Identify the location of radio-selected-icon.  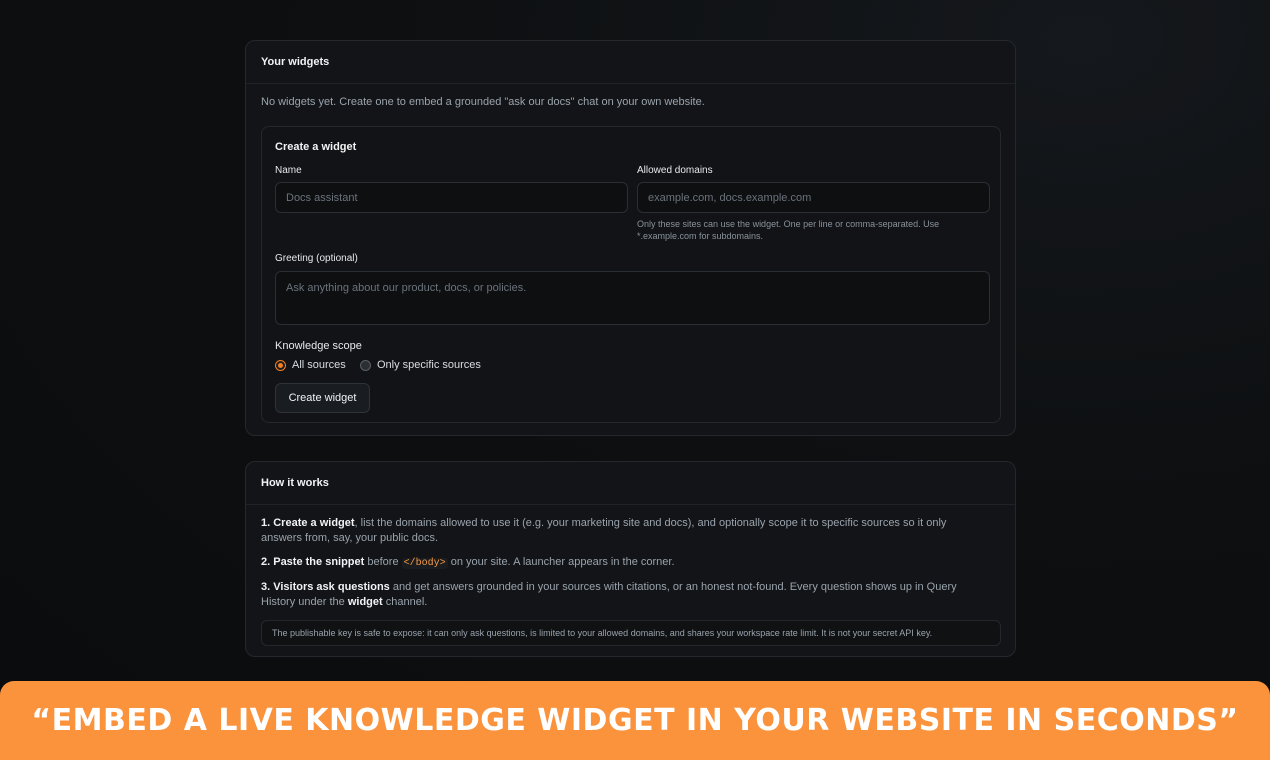
(280, 365).